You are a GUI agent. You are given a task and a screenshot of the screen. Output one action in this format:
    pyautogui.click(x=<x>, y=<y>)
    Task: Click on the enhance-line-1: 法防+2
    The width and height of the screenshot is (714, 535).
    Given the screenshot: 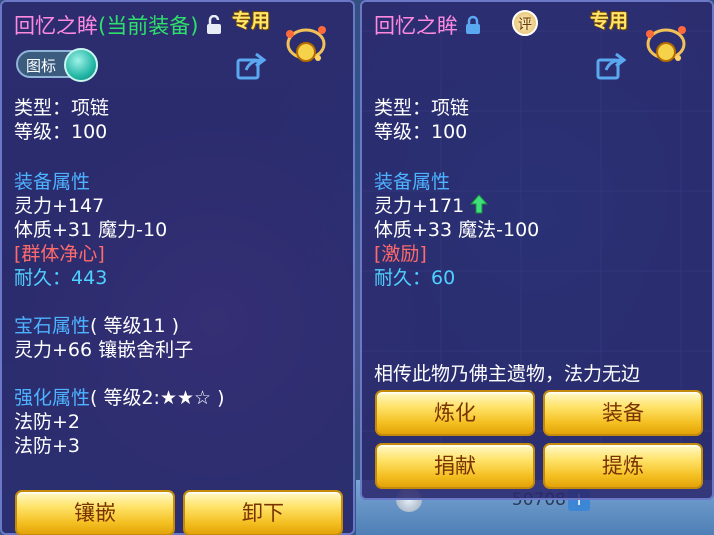 What is the action you would take?
    pyautogui.click(x=47, y=422)
    